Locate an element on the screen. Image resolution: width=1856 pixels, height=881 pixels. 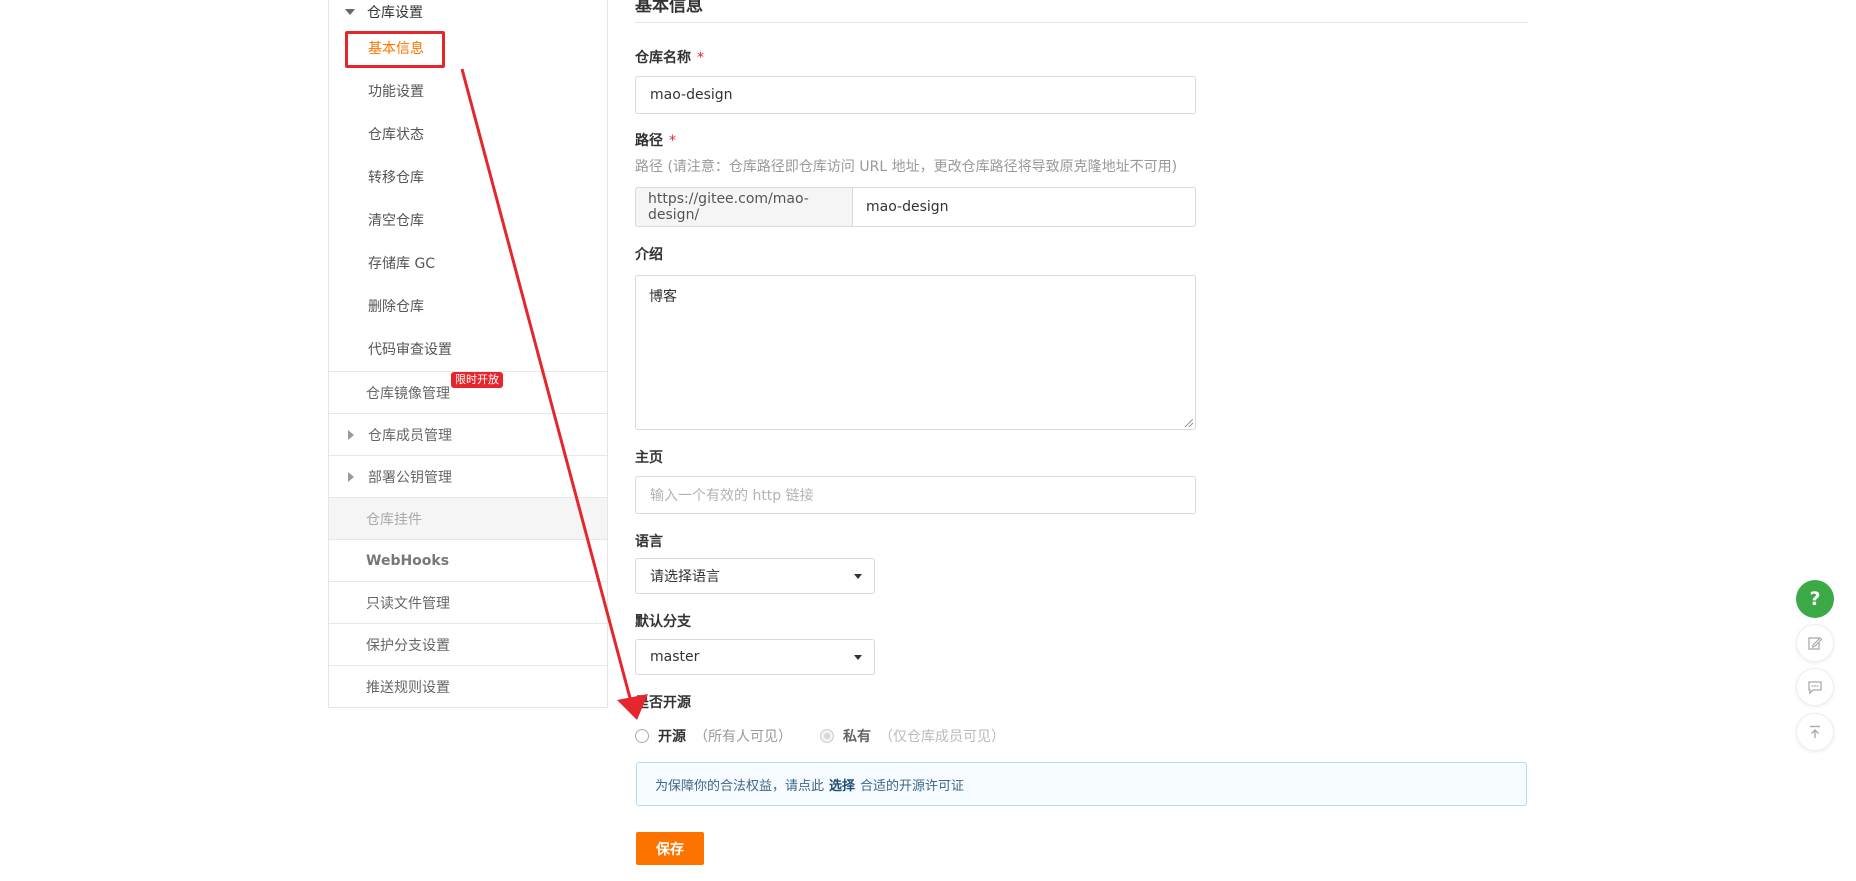
sidebar-item-delete: 删除仓库 is located at coordinates (468, 305).